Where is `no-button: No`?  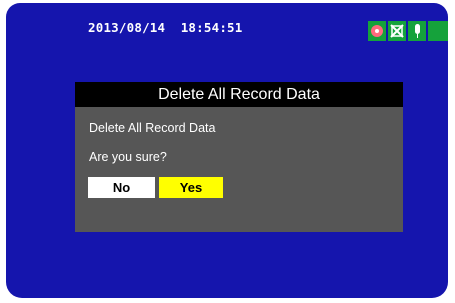
no-button: No is located at coordinates (121, 187).